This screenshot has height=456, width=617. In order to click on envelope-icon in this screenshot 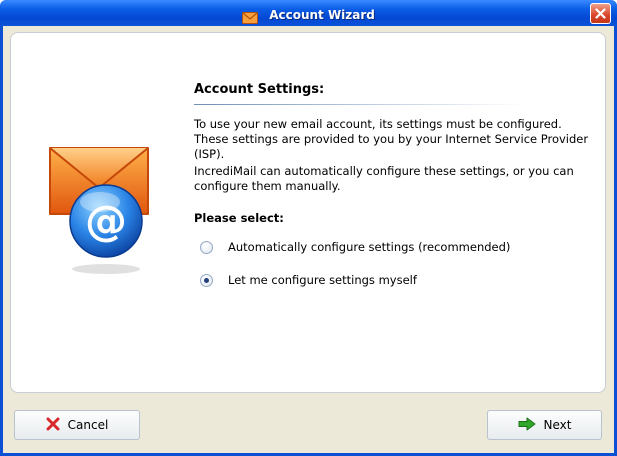, I will do `click(250, 16)`.